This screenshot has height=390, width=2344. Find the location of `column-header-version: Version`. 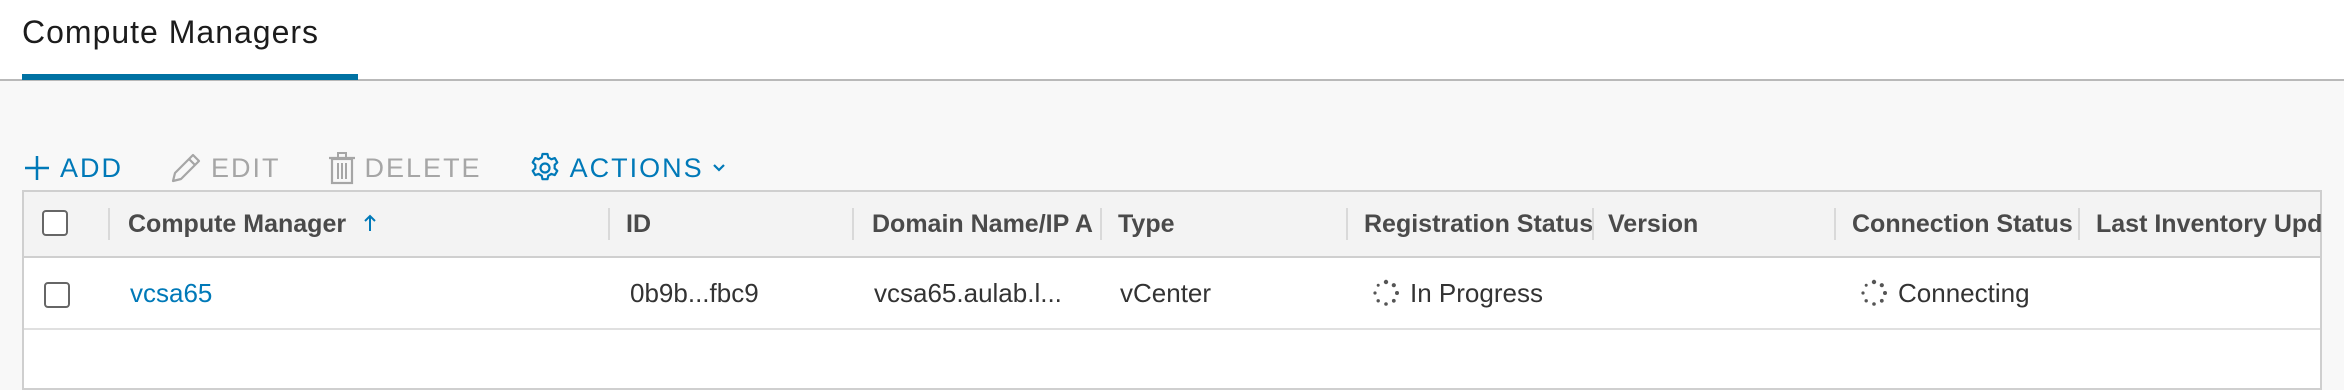

column-header-version: Version is located at coordinates (1718, 224).